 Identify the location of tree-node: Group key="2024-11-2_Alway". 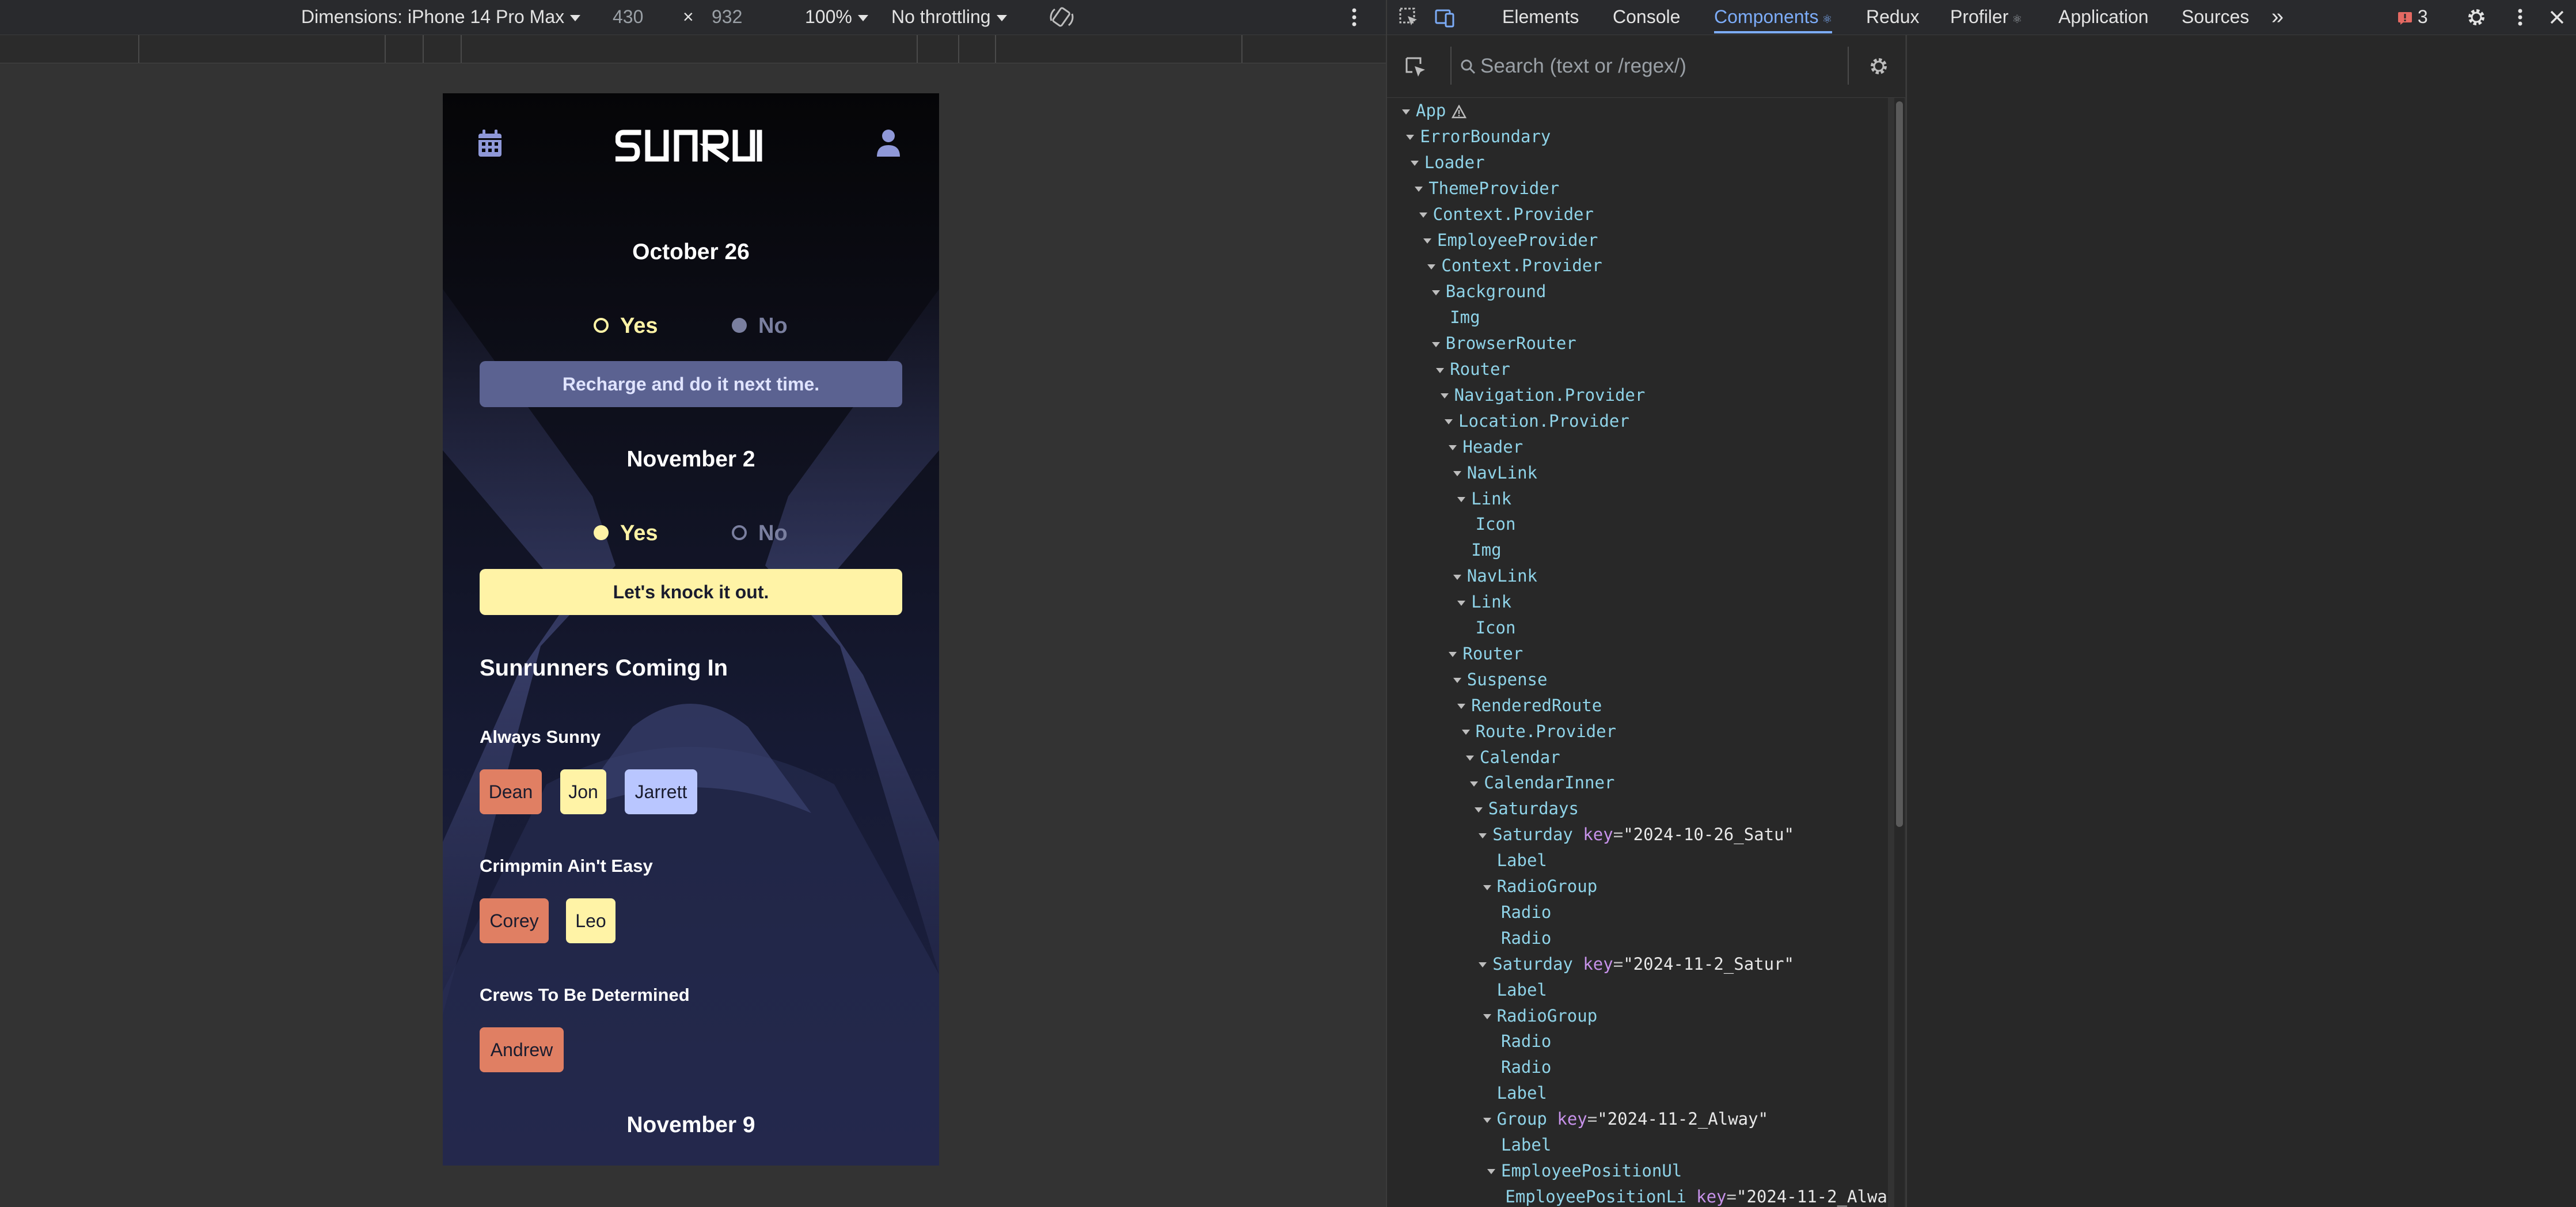
(1626, 1119).